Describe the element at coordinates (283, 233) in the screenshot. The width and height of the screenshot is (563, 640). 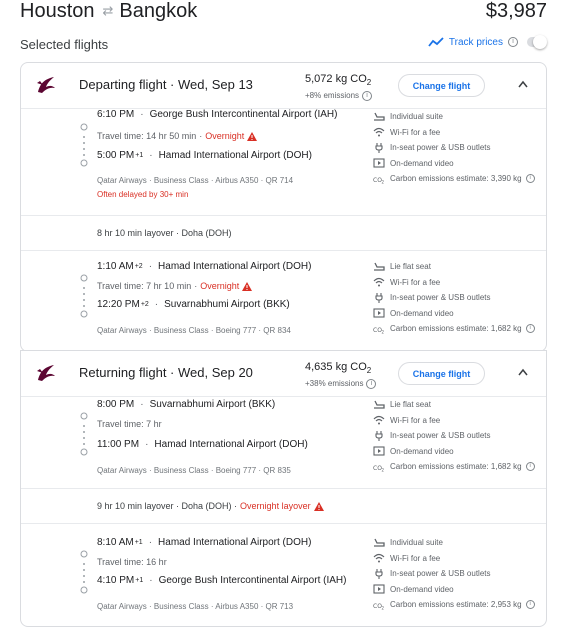
I see `departing-layover: 8 hr 10 min layover · Doha (DOH)` at that location.